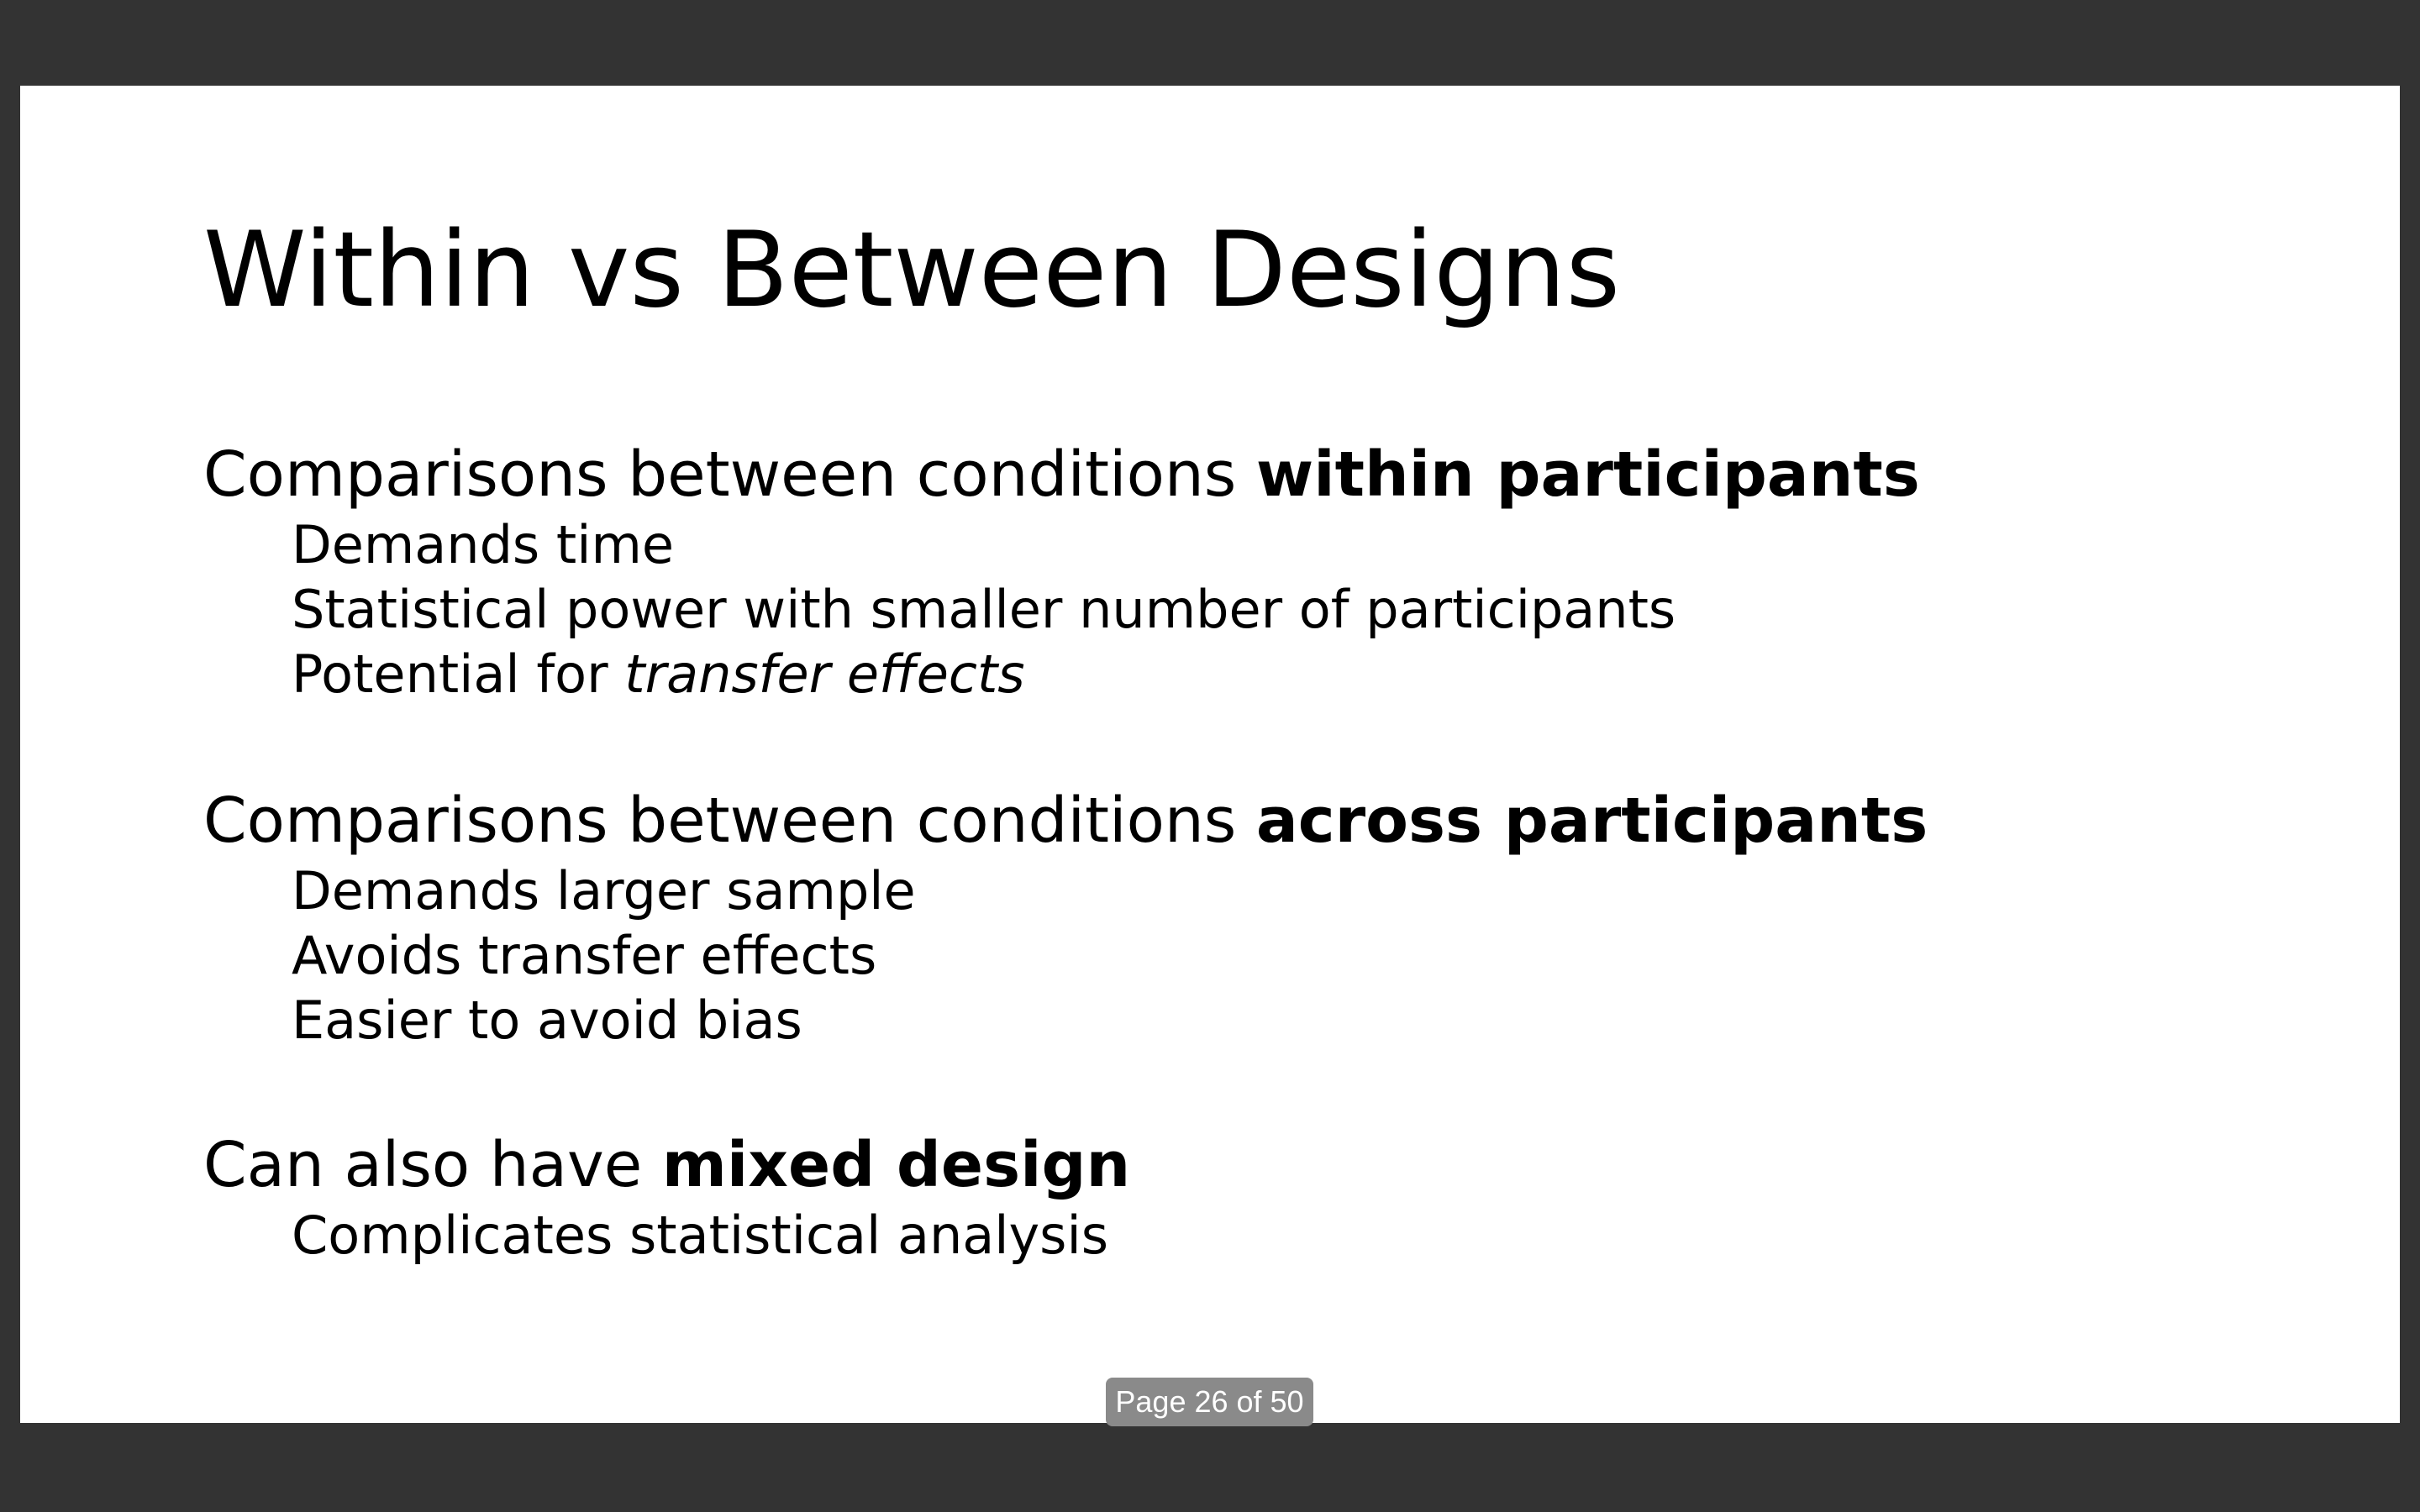  Describe the element at coordinates (483, 544) in the screenshot. I see `list-item: Demands time` at that location.